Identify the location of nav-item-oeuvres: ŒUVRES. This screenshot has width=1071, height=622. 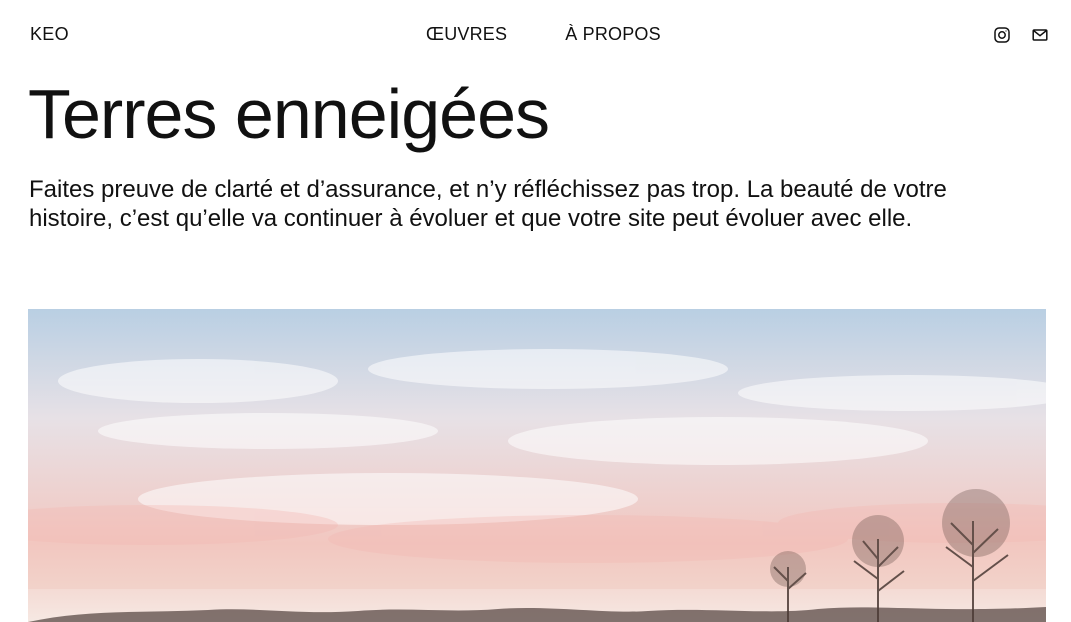
(466, 34).